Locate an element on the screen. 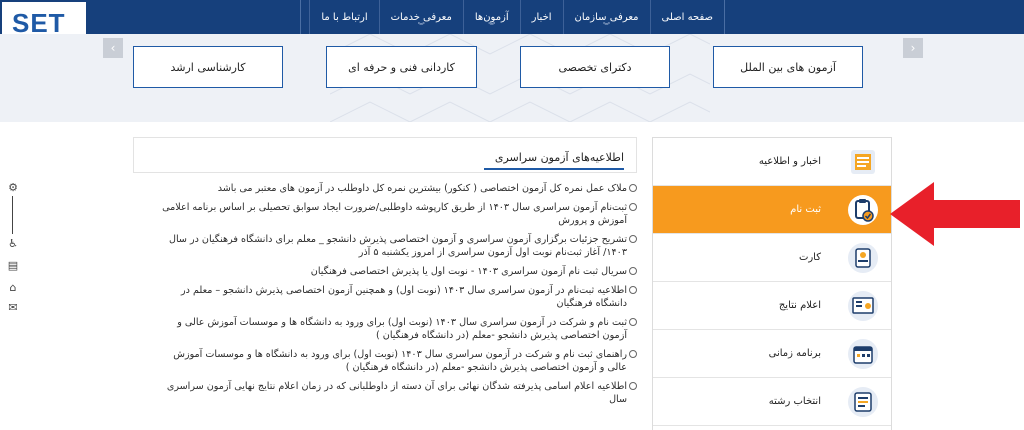 The width and height of the screenshot is (1024, 430). sidebar-item-news: اخبار و اطلاعیه is located at coordinates (772, 162).